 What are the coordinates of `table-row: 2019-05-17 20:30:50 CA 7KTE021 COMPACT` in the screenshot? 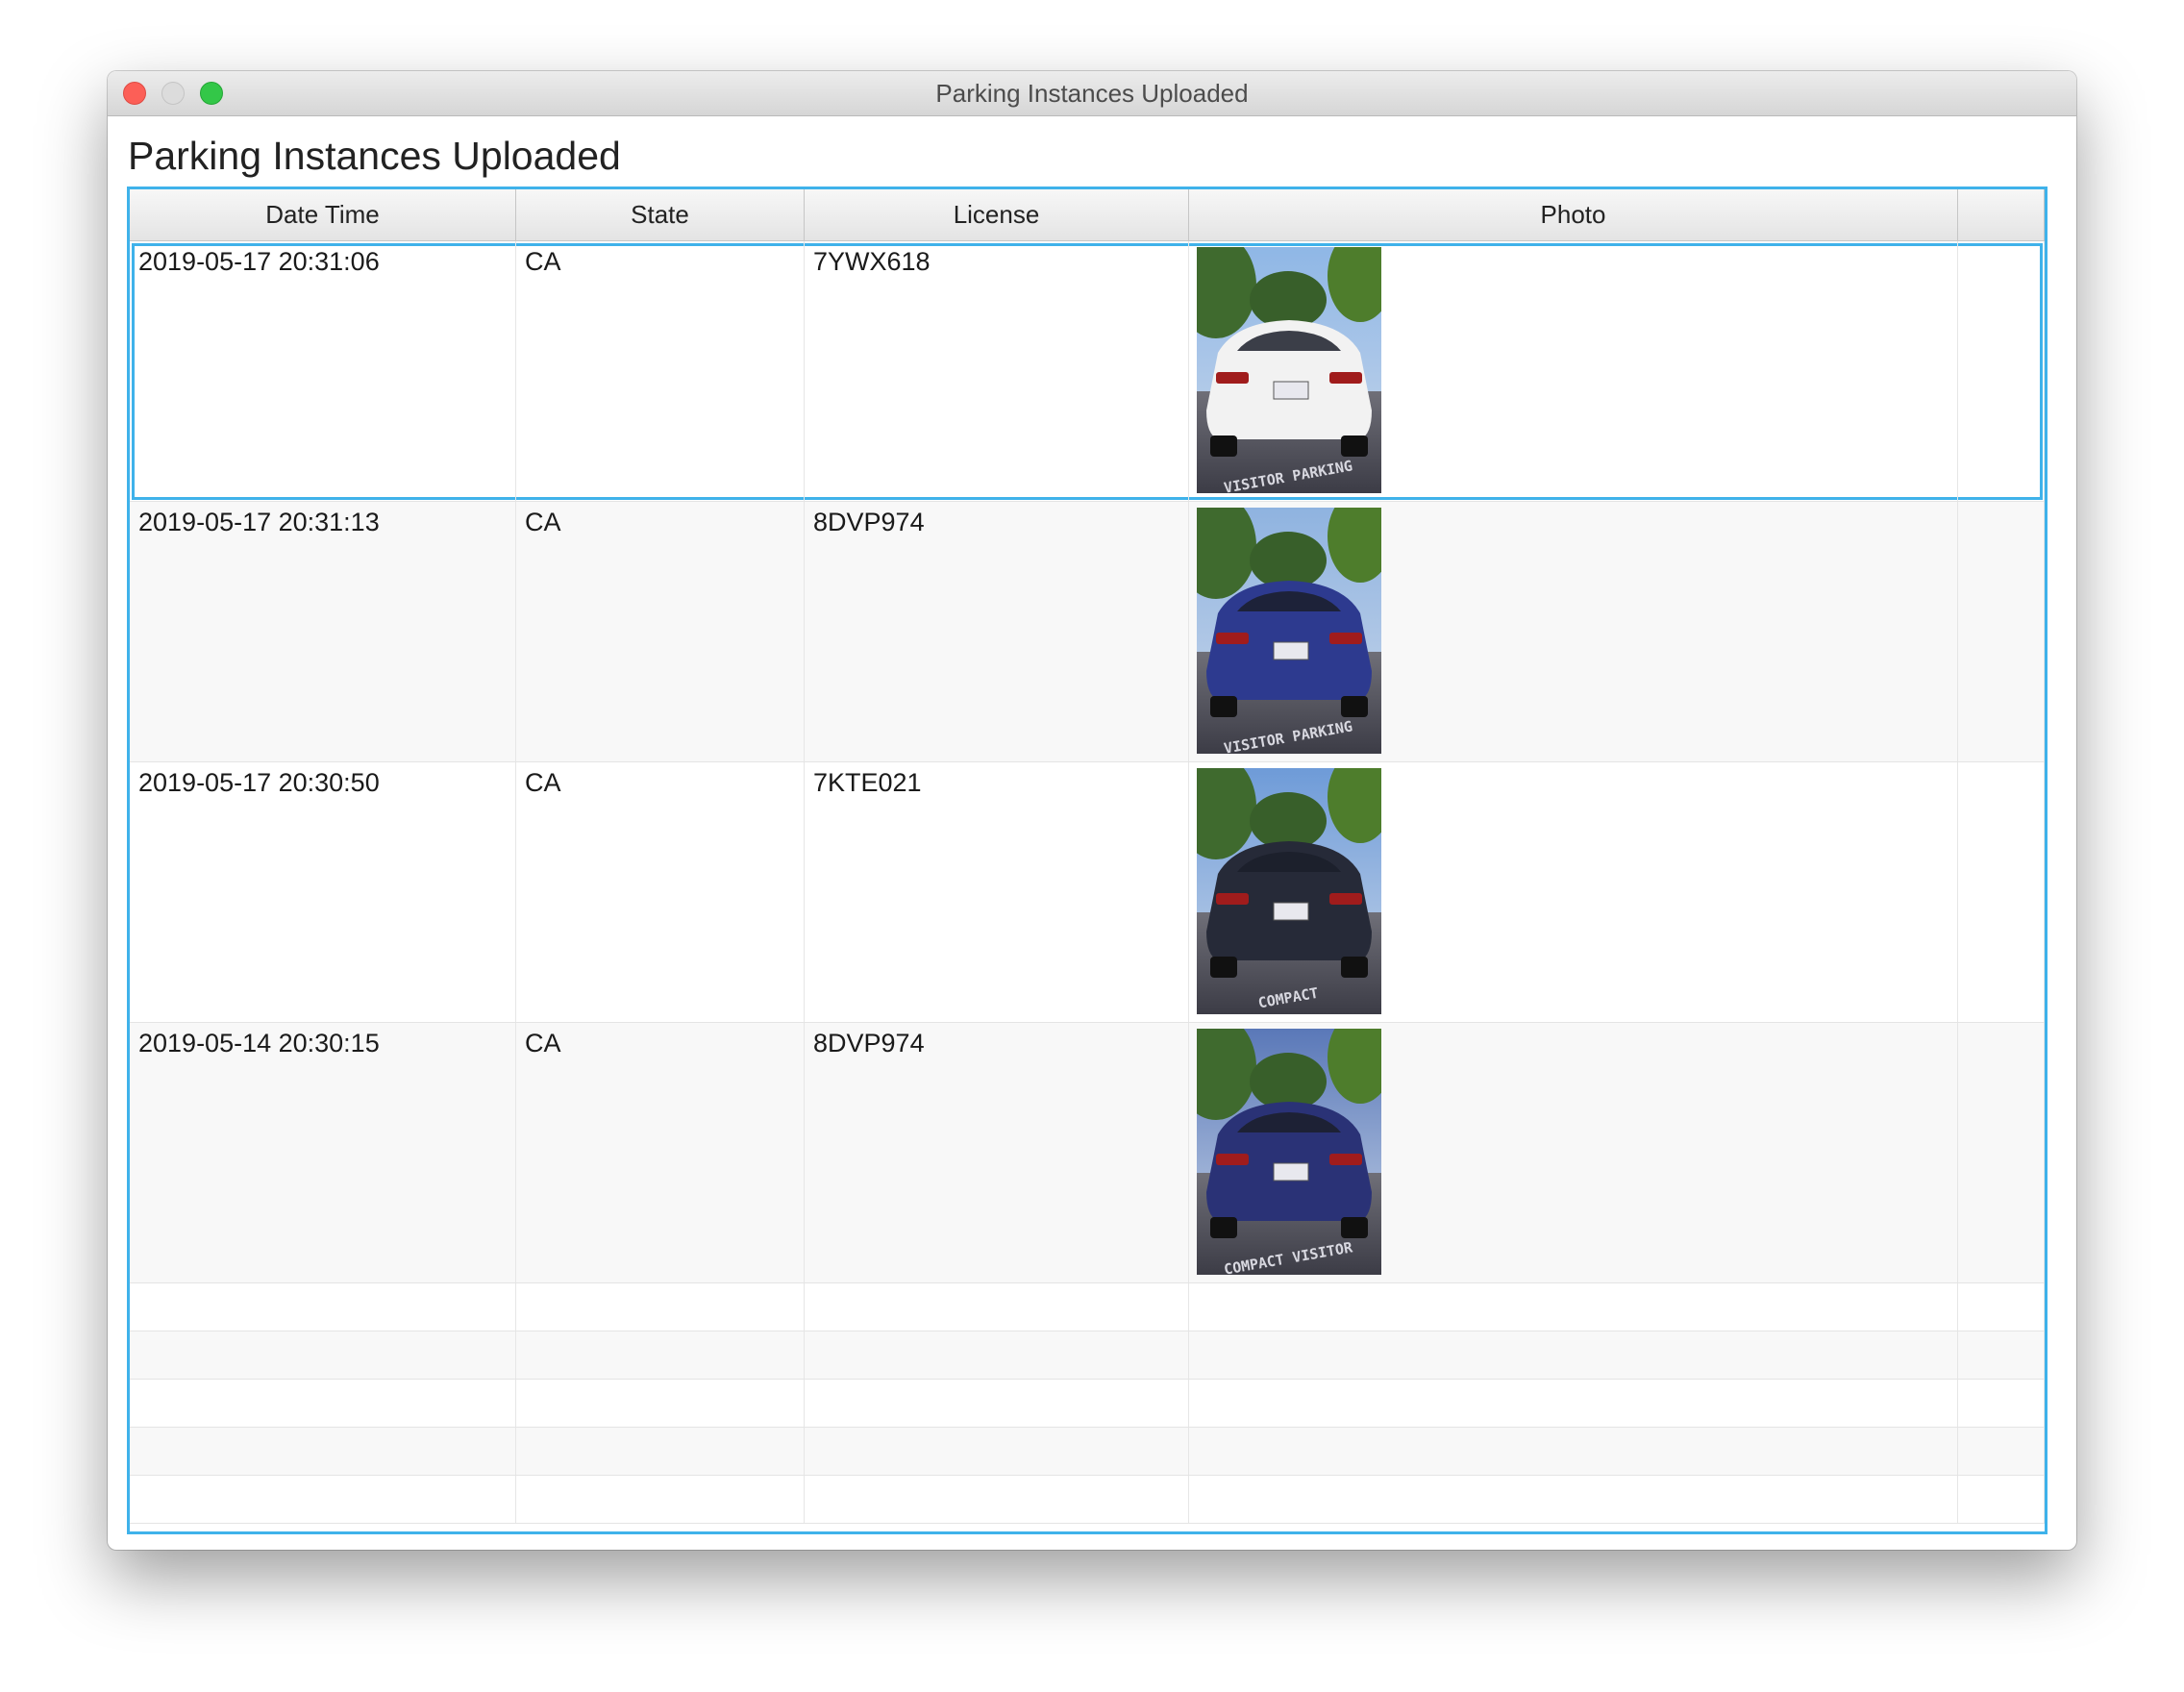 It's located at (1088, 892).